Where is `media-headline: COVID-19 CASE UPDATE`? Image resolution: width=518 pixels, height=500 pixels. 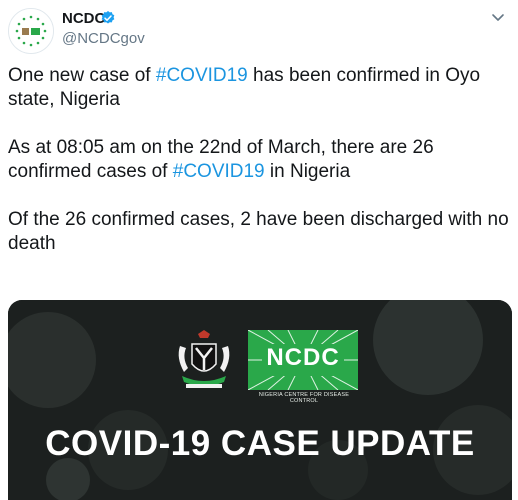
media-headline: COVID-19 CASE UPDATE is located at coordinates (260, 443).